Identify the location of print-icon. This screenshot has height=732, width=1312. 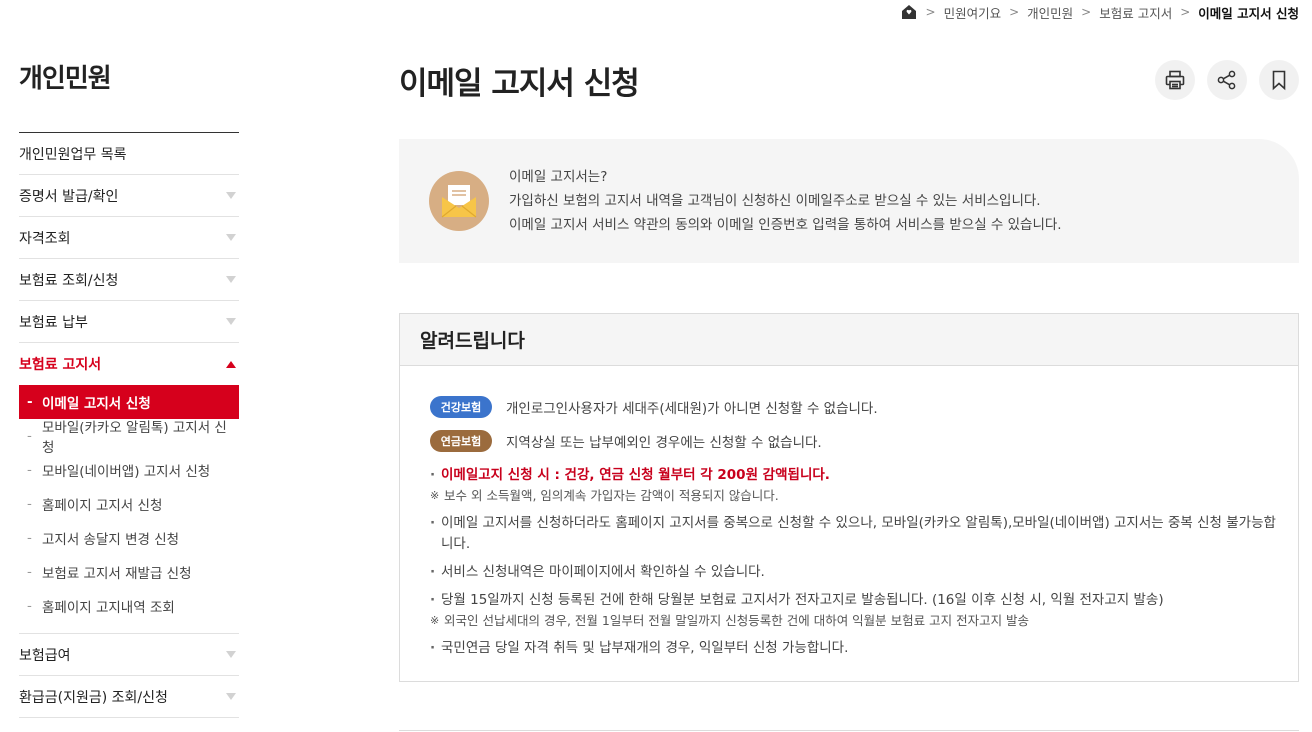
(1175, 80).